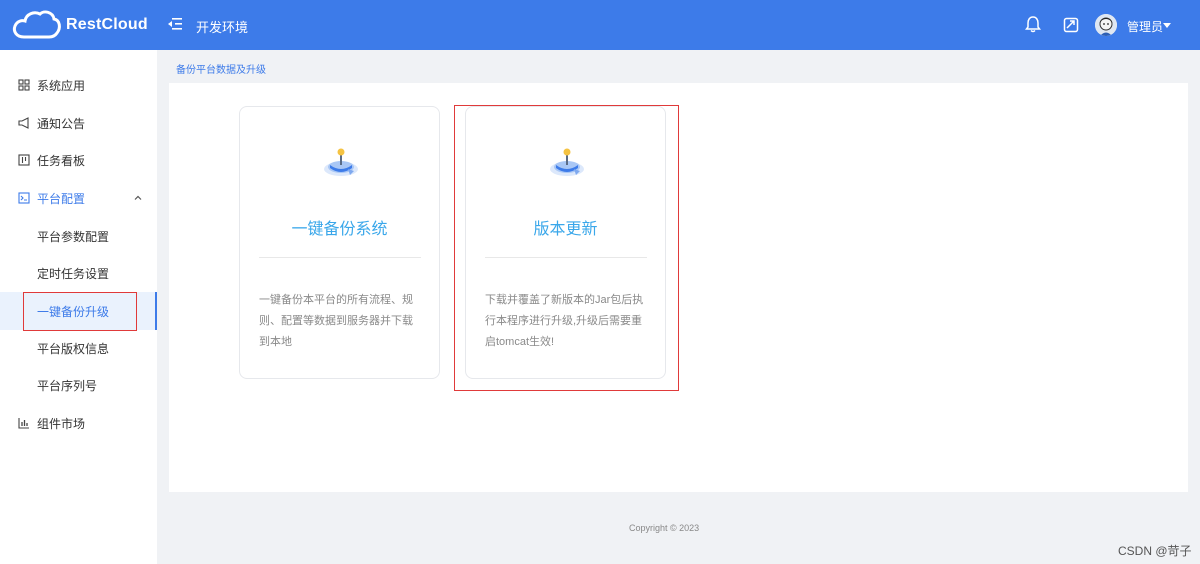 Image resolution: width=1200 pixels, height=564 pixels. What do you see at coordinates (600, 25) in the screenshot?
I see `top-bar: RestCloud 开发环境 管理员` at bounding box center [600, 25].